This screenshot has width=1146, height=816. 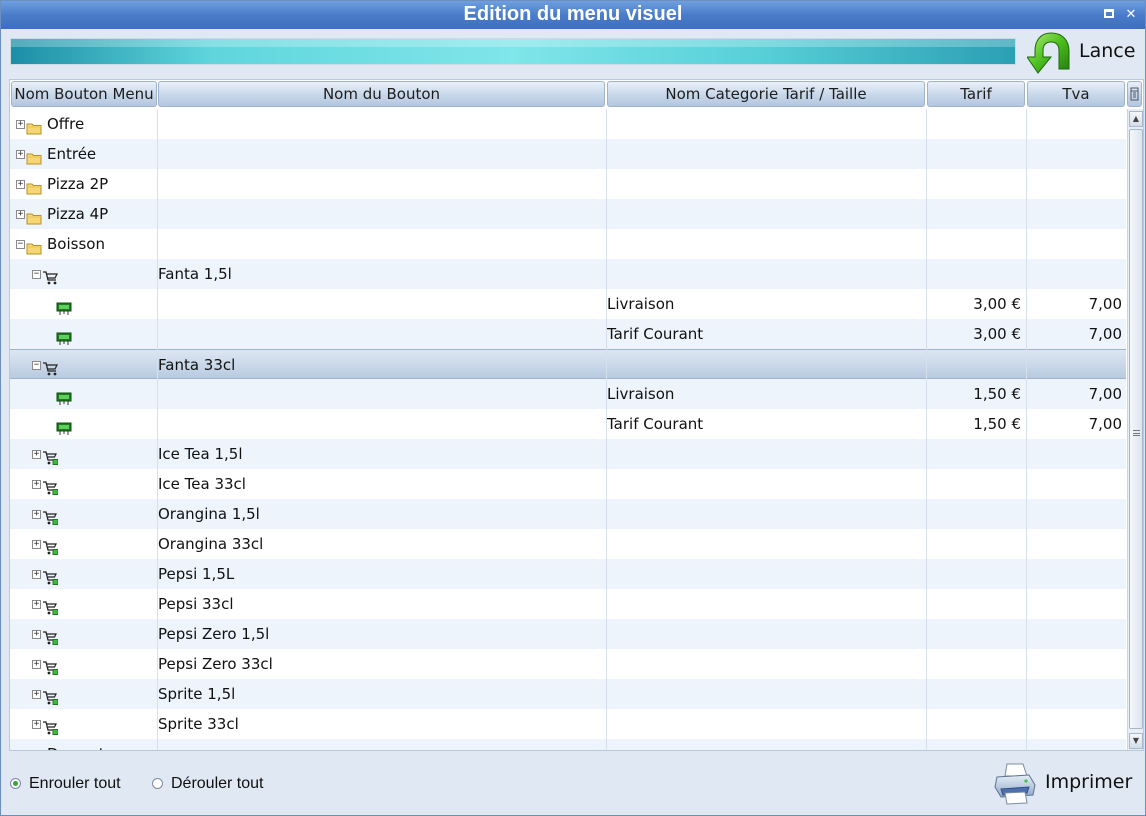 I want to click on table-row: + Pepsi Zero 1,5l, so click(x=568, y=634).